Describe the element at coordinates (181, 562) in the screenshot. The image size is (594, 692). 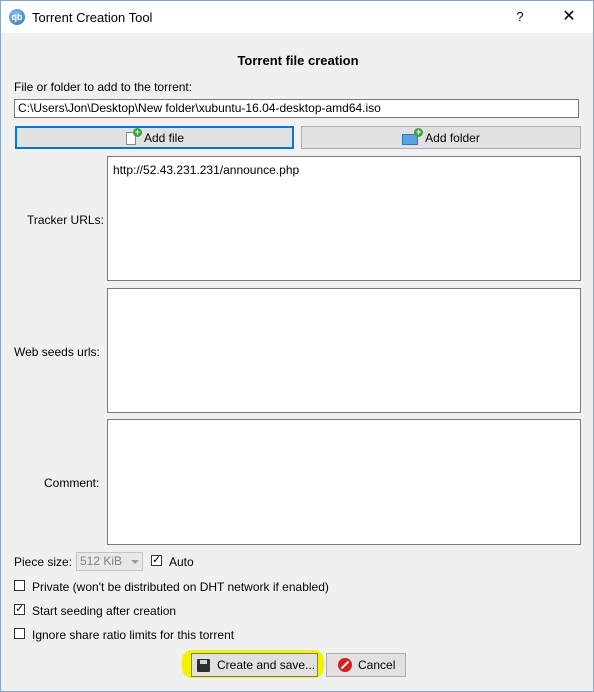
I see `auto-label: Auto` at that location.